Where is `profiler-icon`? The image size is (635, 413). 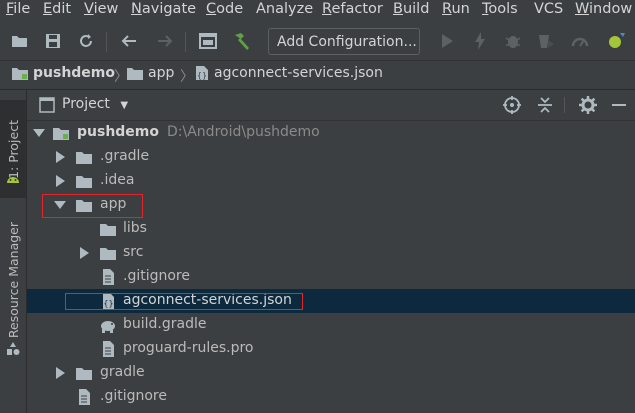
profiler-icon is located at coordinates (580, 41).